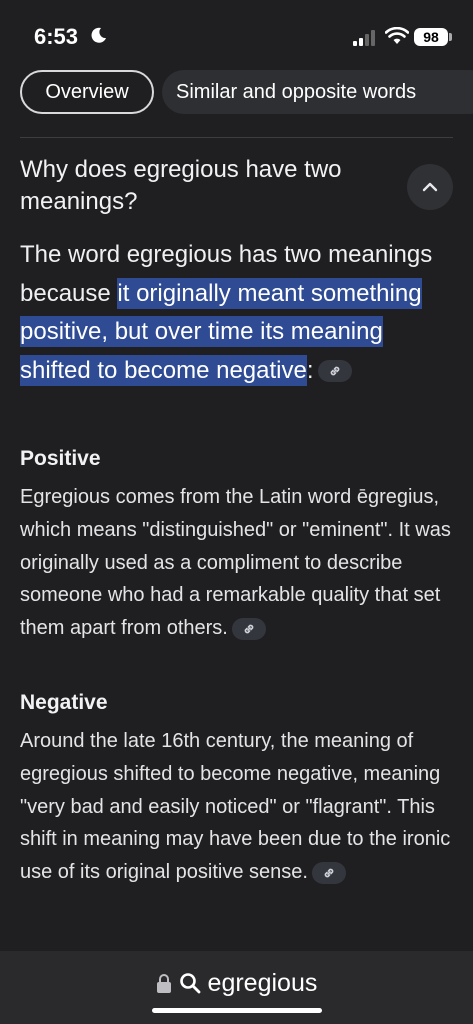 Image resolution: width=473 pixels, height=1024 pixels. Describe the element at coordinates (317, 92) in the screenshot. I see `tab-similar-opposite-words: Similar and opposite words` at that location.